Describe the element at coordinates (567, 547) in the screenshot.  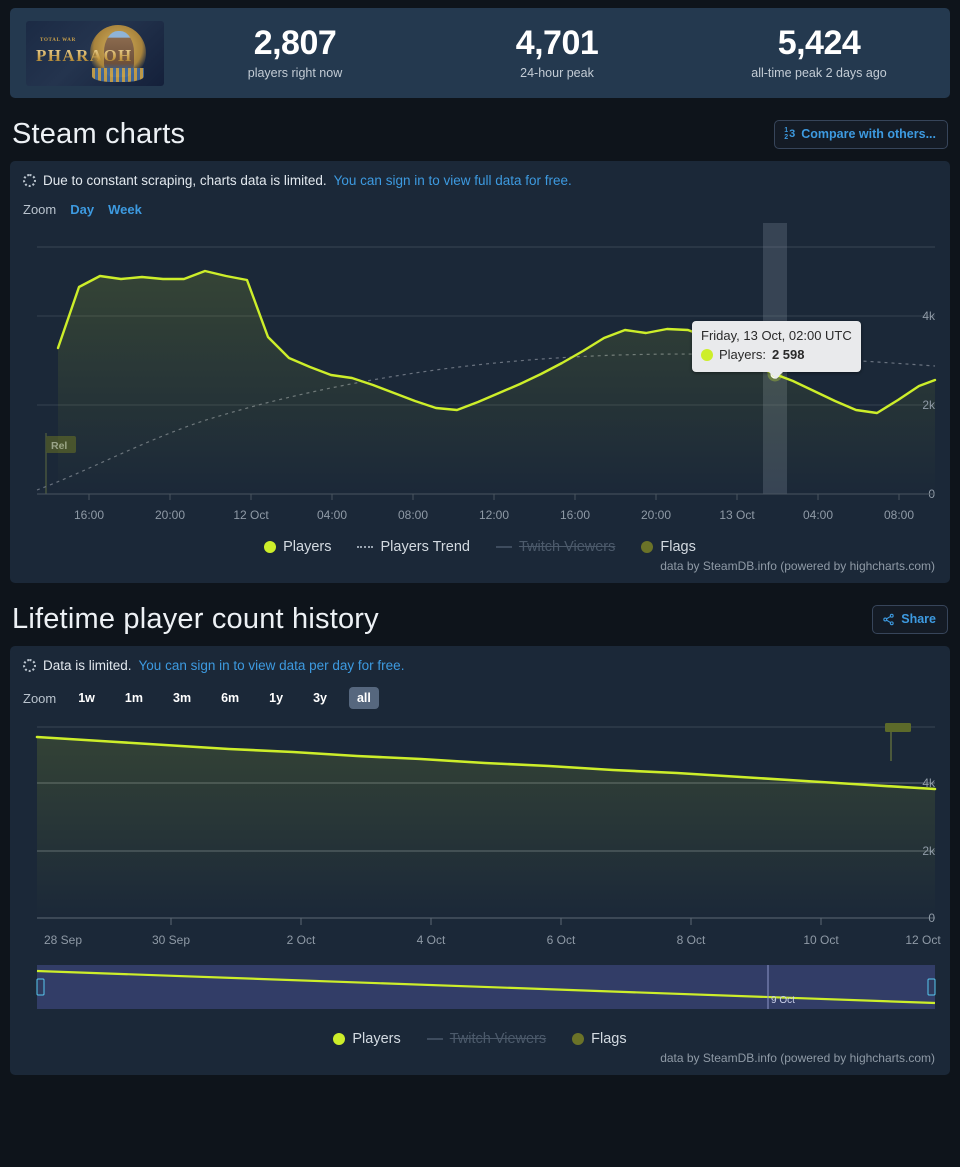
I see `legend-label: Twitch Viewers` at that location.